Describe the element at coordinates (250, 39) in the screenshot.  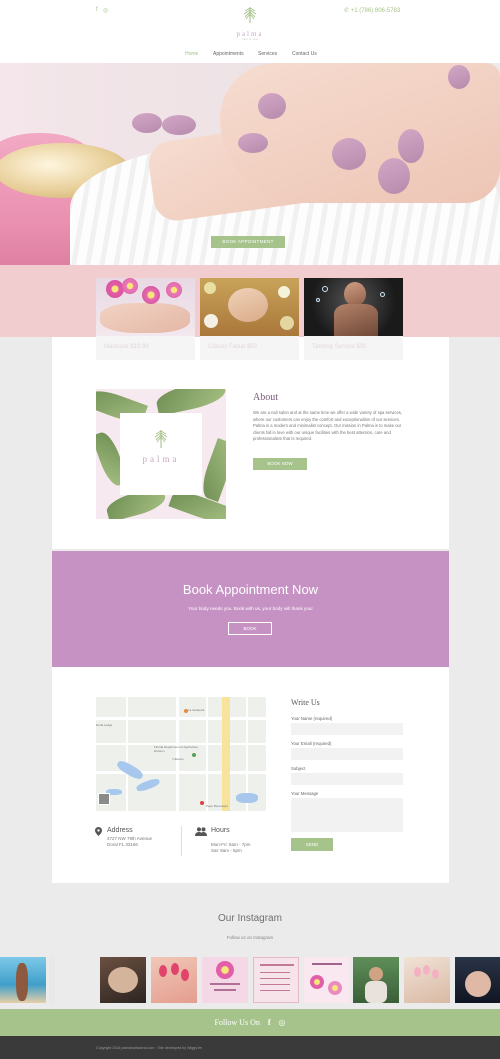
I see `logo-tagline: nail & spa` at that location.